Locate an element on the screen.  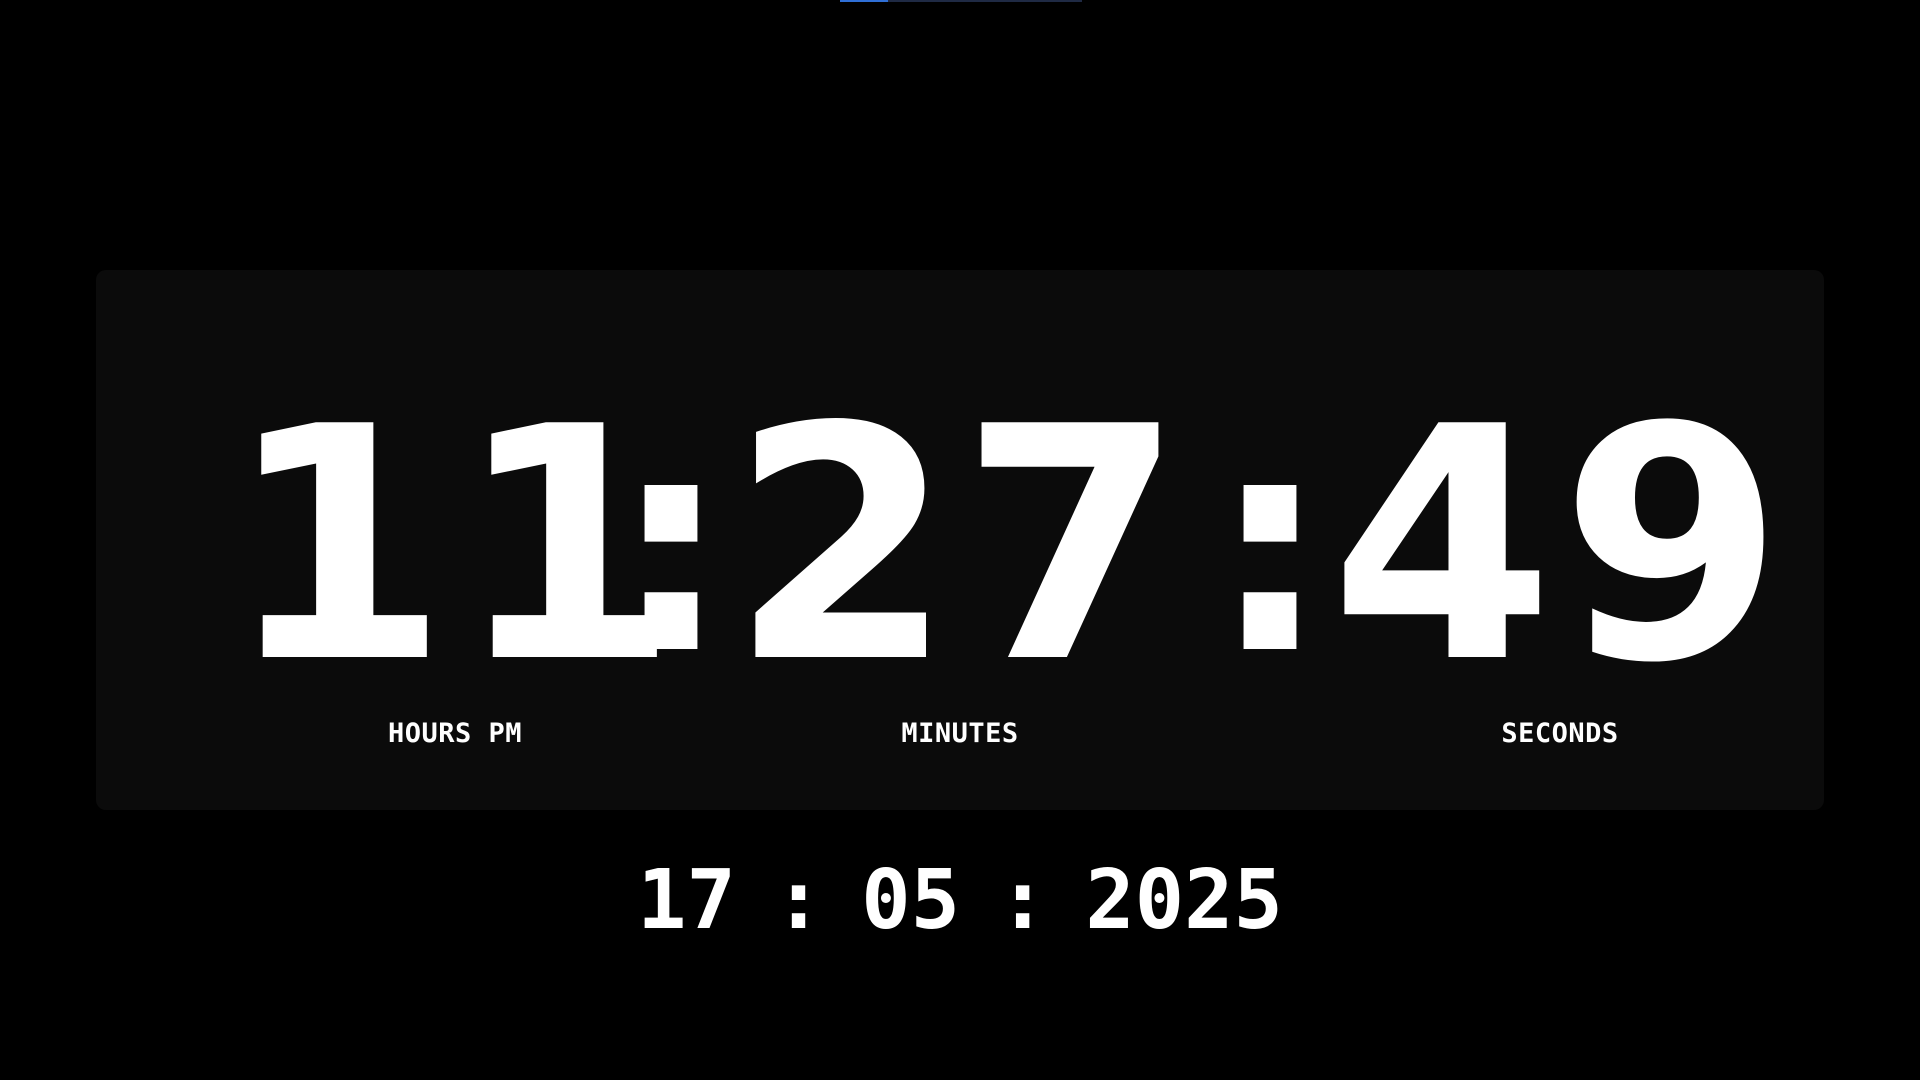
seconds-label: SECONDS is located at coordinates (1560, 733).